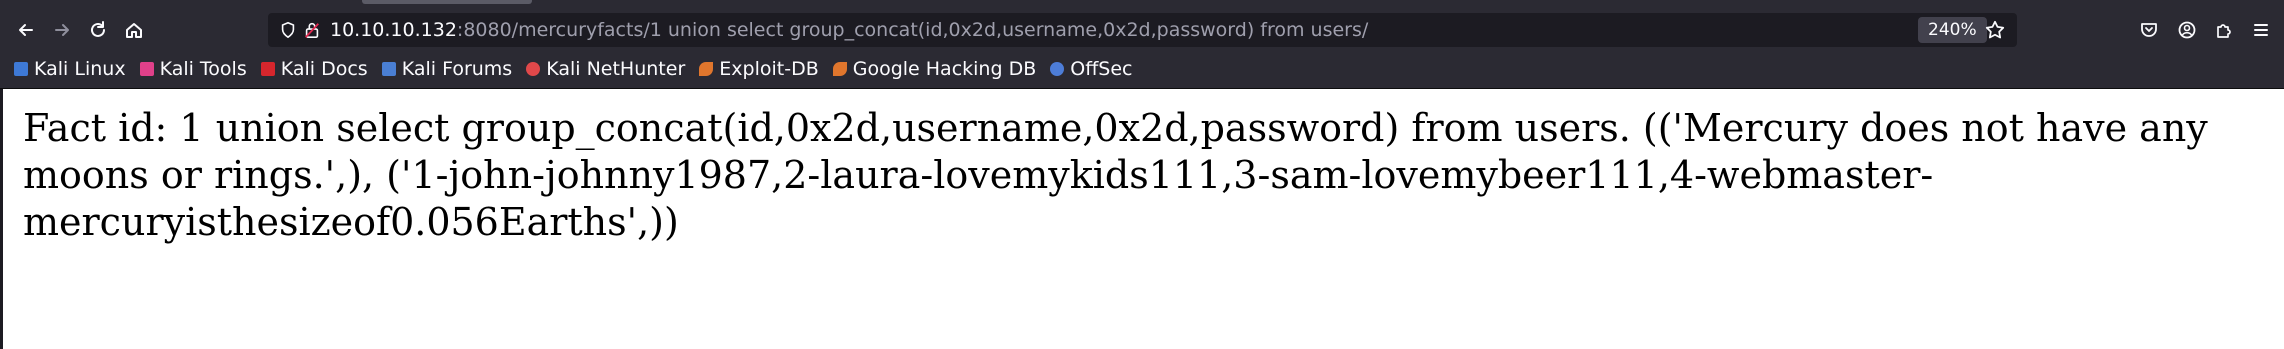  What do you see at coordinates (80, 69) in the screenshot?
I see `bookmark-label: Kali Linux` at bounding box center [80, 69].